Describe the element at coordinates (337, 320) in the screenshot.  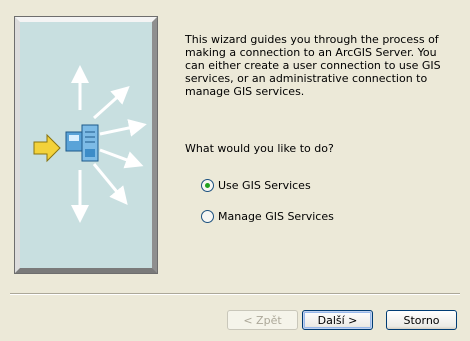
I see `next-button: Další >` at that location.